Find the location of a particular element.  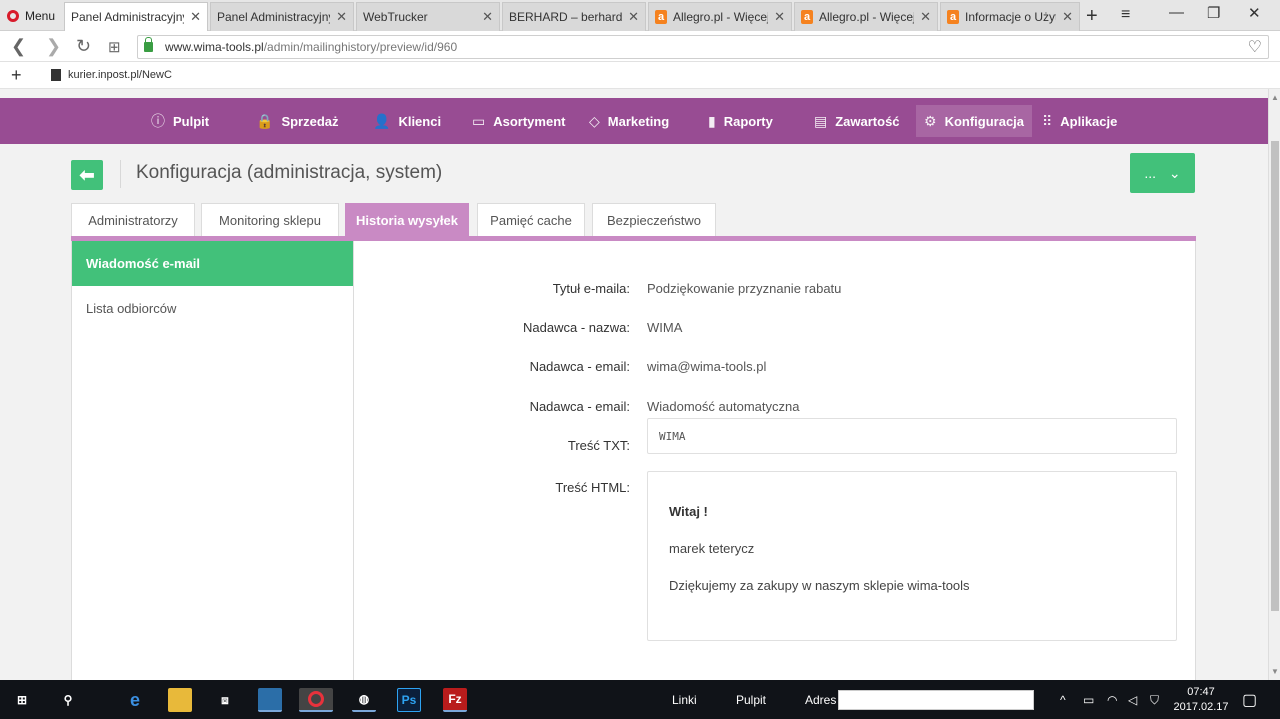

new-tab-icon: + is located at coordinates (1092, 16).